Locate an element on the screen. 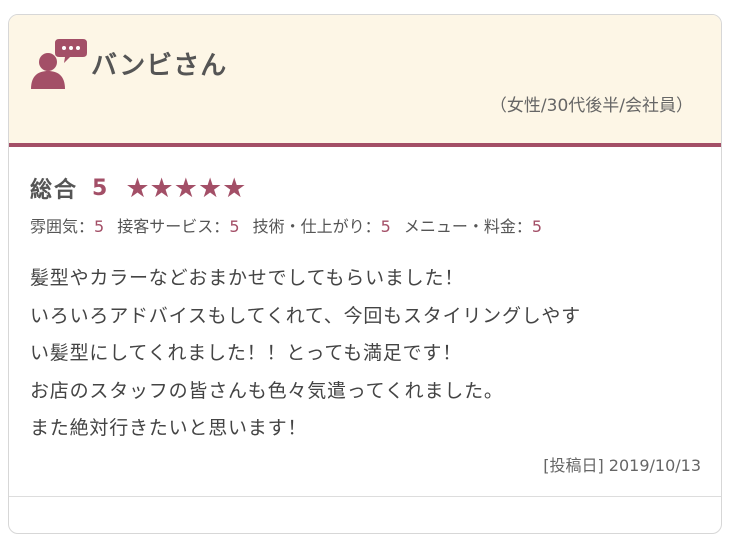 This screenshot has width=734, height=534. star-rating: ★★★★★ is located at coordinates (186, 188).